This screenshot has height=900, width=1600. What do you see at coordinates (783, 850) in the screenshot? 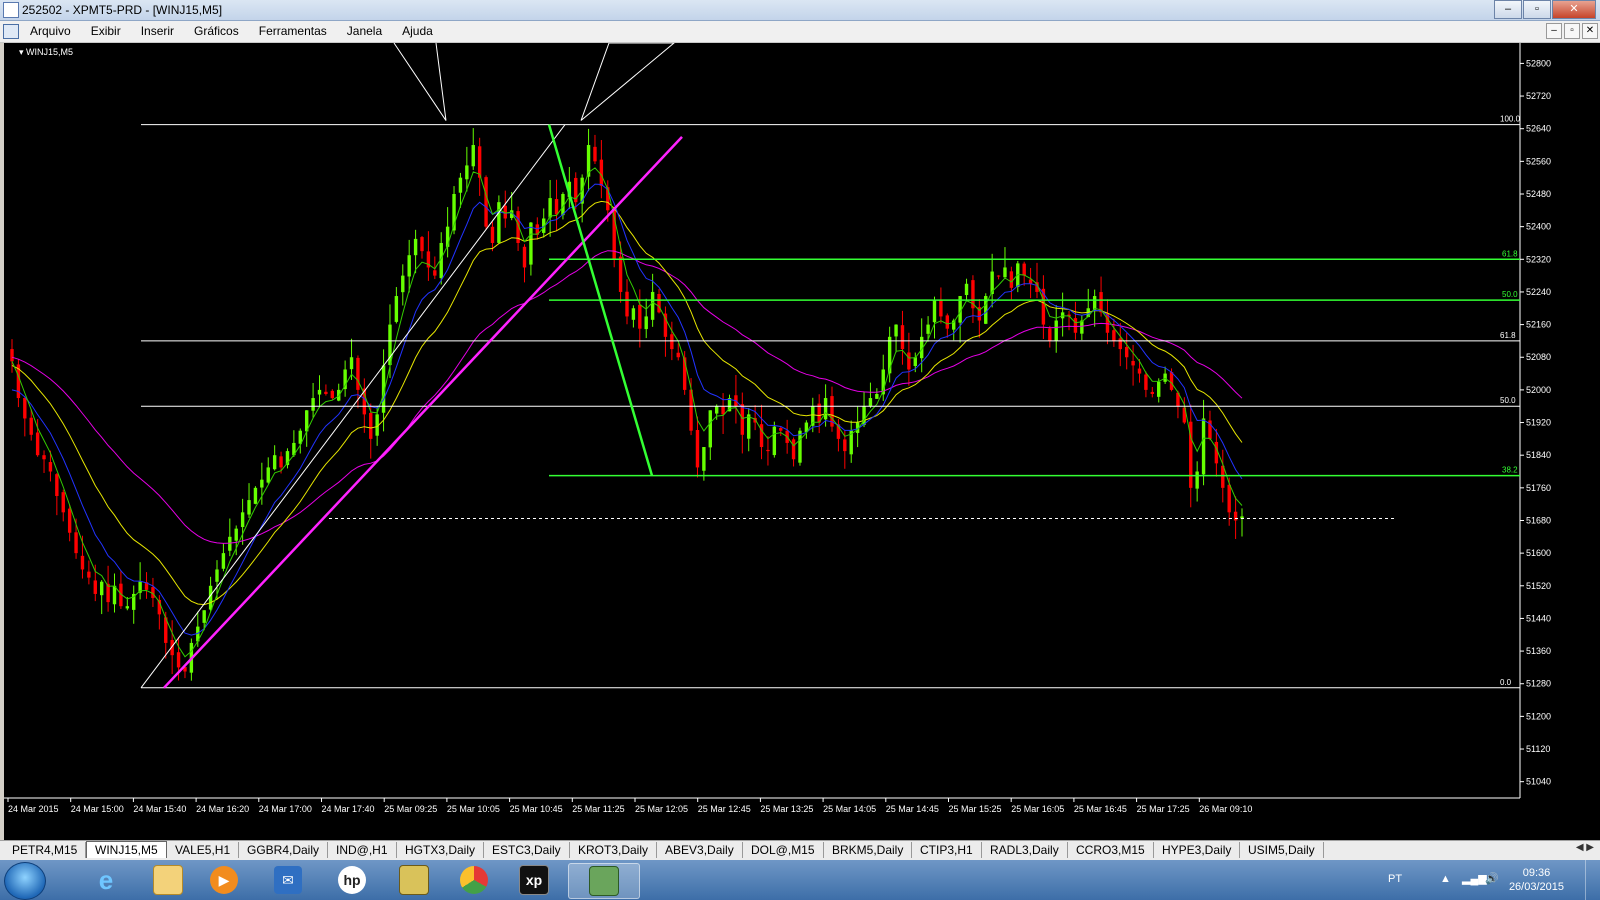
I see `chart-tab: DOL@,M15` at bounding box center [783, 850].